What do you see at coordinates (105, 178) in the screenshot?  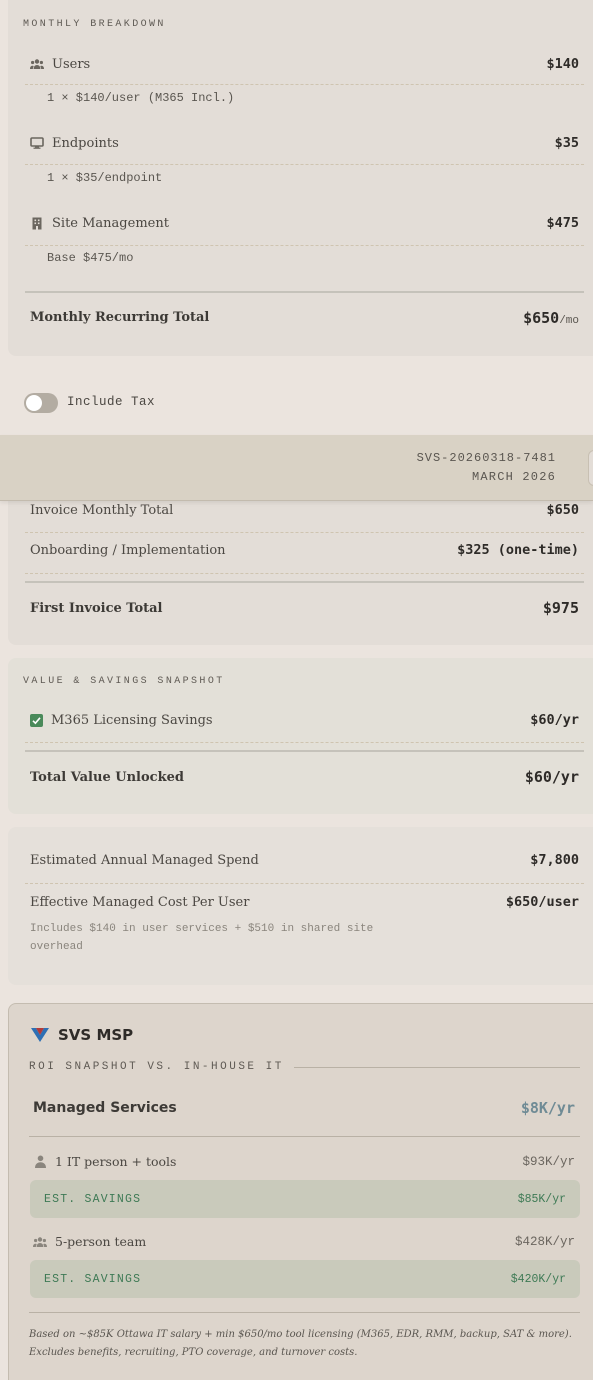 I see `endpoints-detail: 1 × $35/endpoint` at bounding box center [105, 178].